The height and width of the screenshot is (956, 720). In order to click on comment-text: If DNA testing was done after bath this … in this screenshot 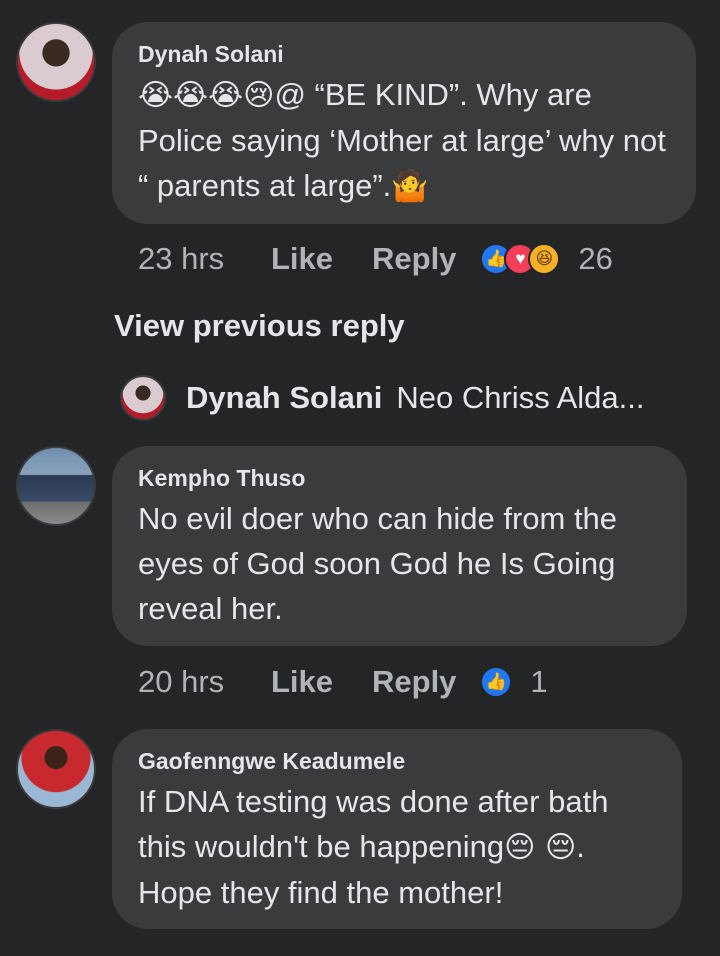, I will do `click(397, 847)`.